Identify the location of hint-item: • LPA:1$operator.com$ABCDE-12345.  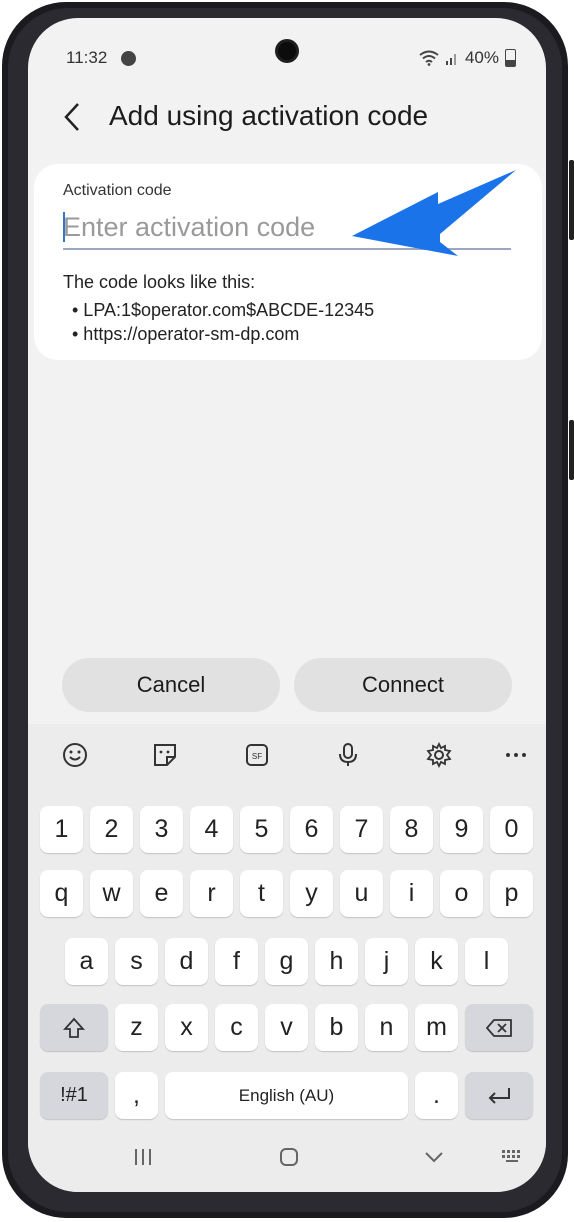
(223, 310).